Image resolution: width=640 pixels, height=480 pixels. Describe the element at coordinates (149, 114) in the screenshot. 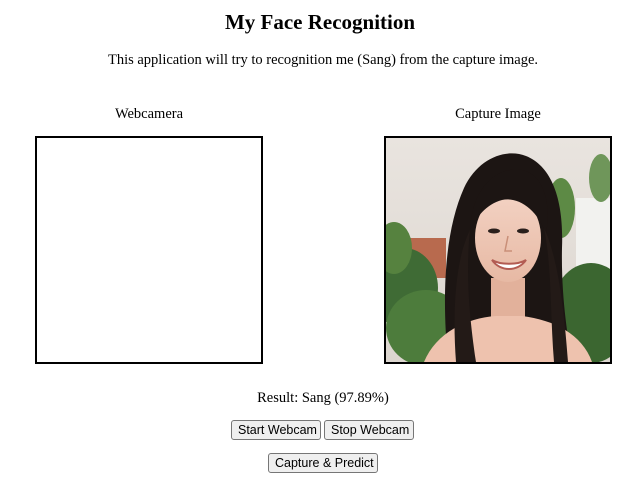

I see `webcam-label: Webcamera` at that location.